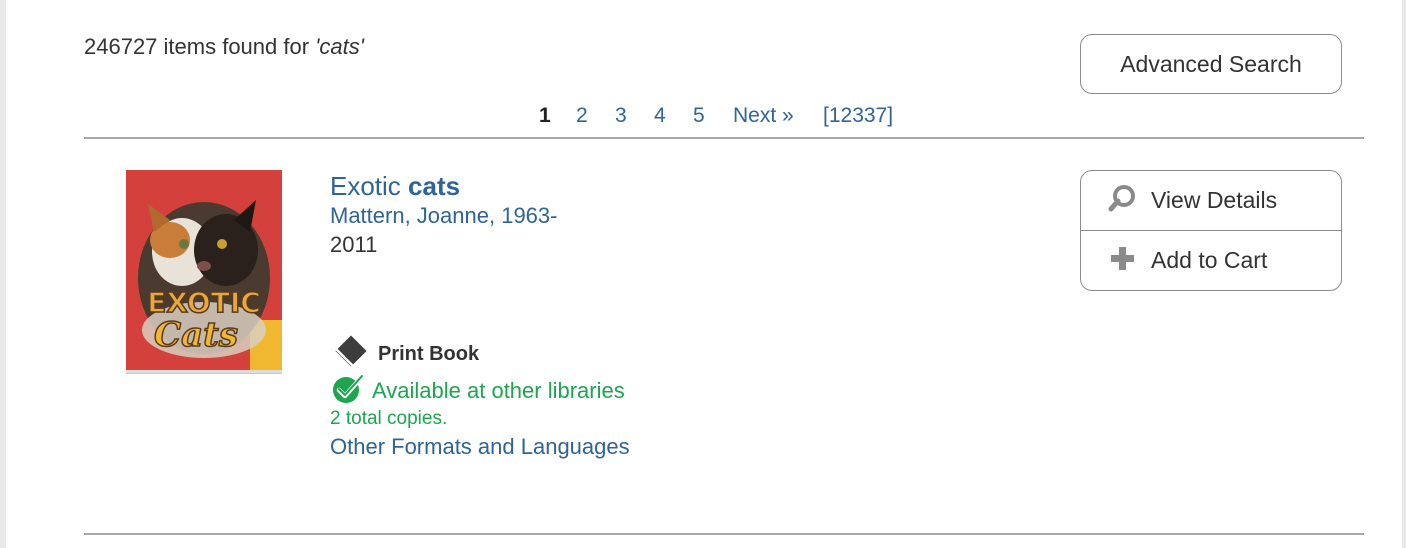 This screenshot has width=1406, height=548. Describe the element at coordinates (582, 116) in the screenshot. I see `page-link-2: 2` at that location.